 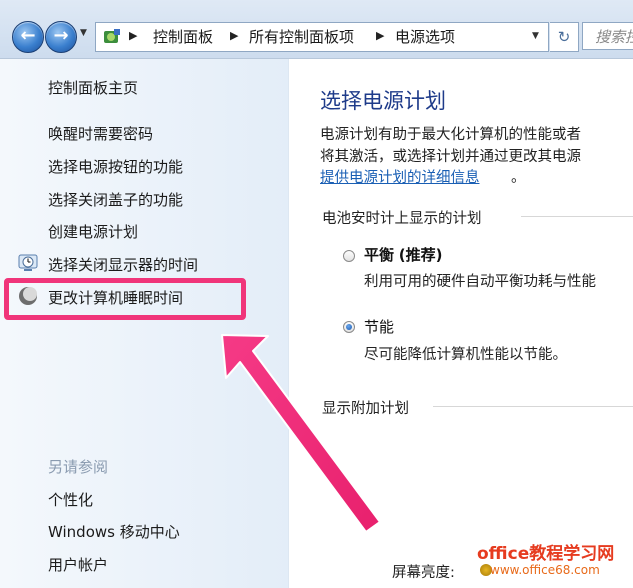 What do you see at coordinates (349, 327) in the screenshot?
I see `radio-power-saver` at bounding box center [349, 327].